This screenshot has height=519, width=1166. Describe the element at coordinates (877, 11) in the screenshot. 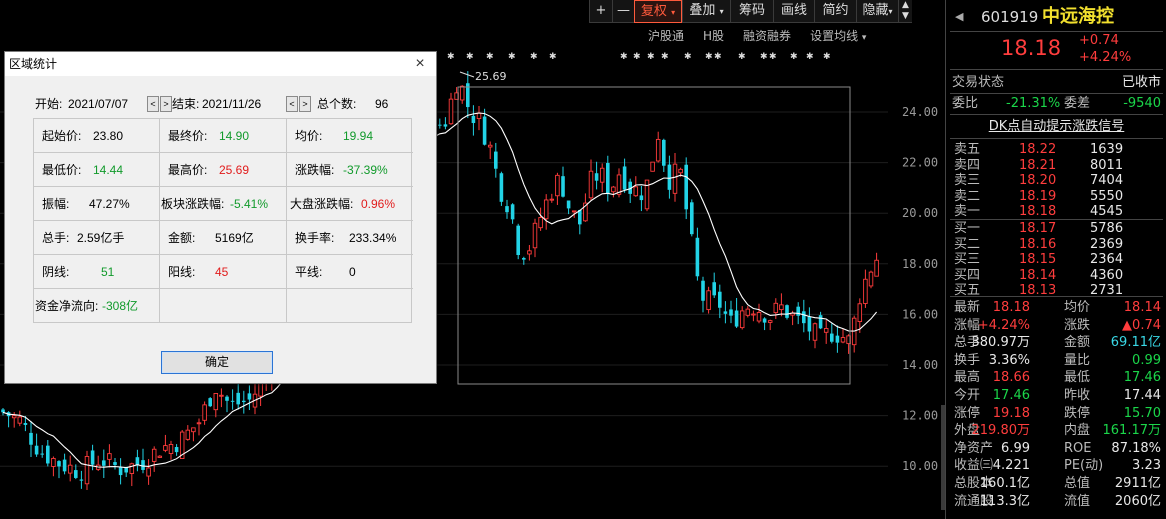

I see `hide-dropdown: 隐藏▾` at that location.